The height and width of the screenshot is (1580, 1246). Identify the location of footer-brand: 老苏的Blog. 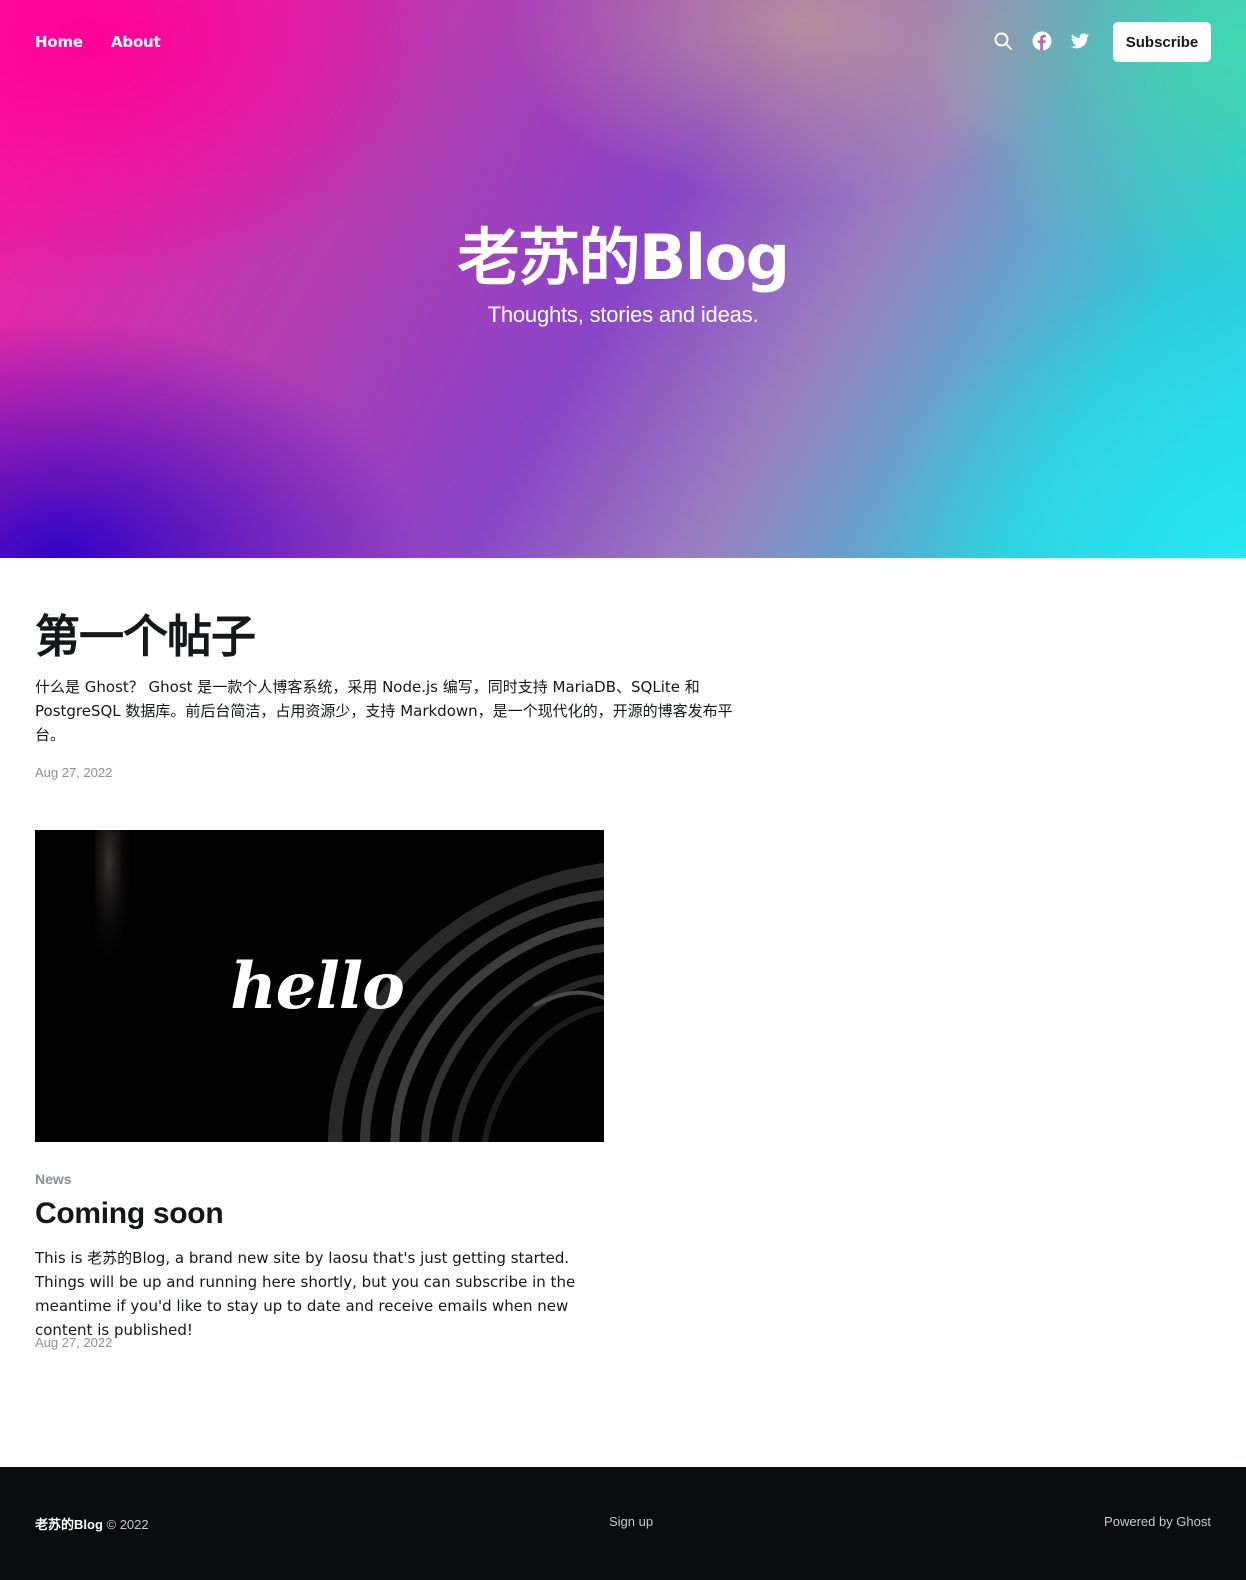
(69, 1524).